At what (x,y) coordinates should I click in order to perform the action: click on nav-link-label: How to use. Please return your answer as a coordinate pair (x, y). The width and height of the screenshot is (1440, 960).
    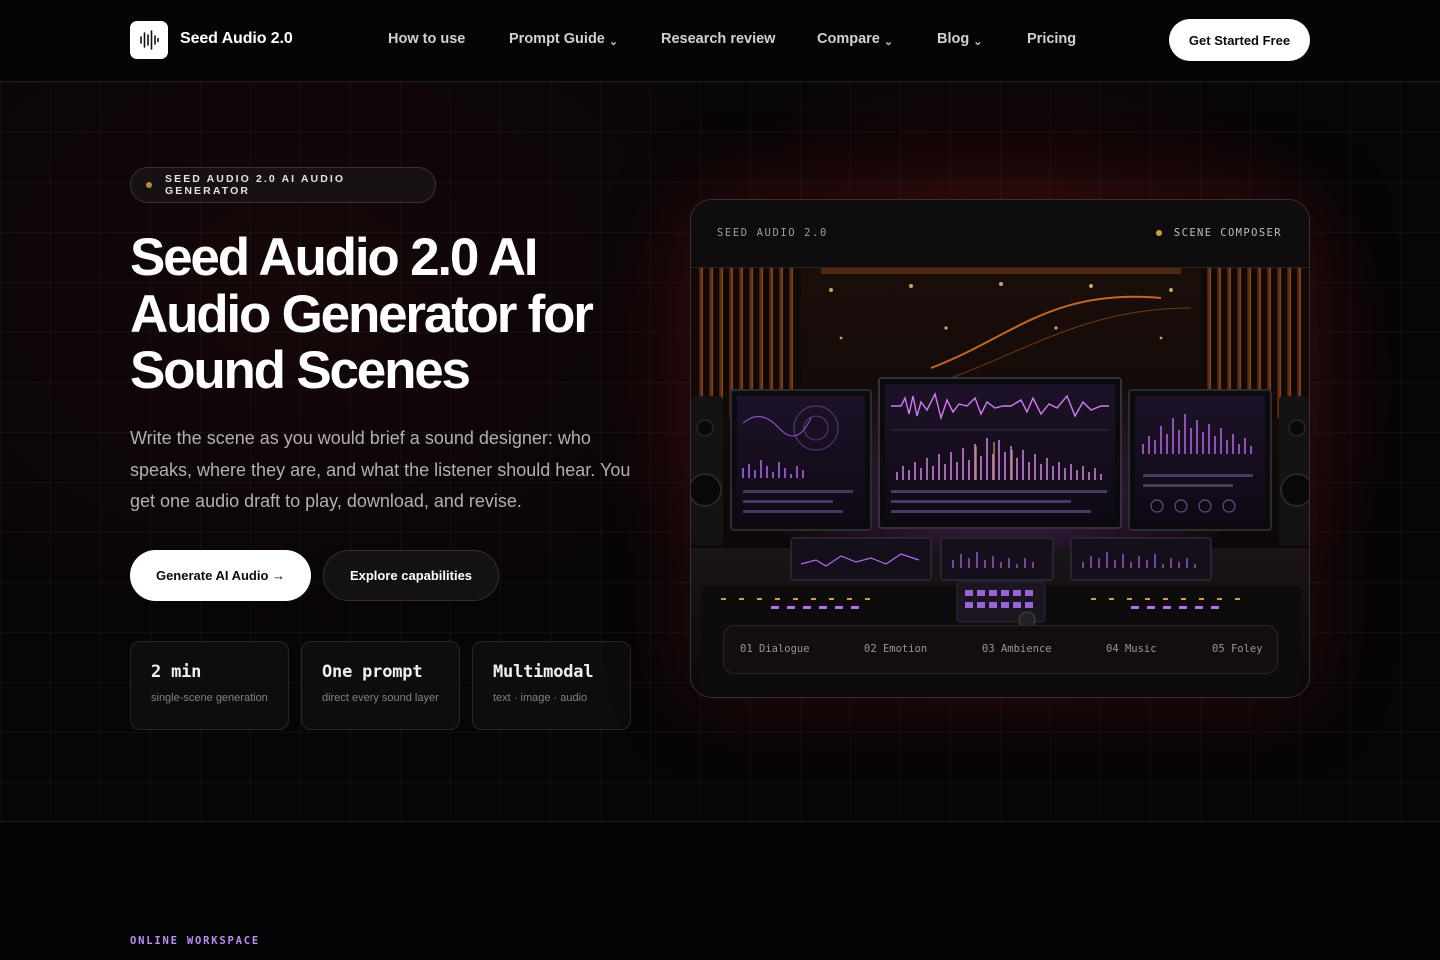
    Looking at the image, I should click on (427, 39).